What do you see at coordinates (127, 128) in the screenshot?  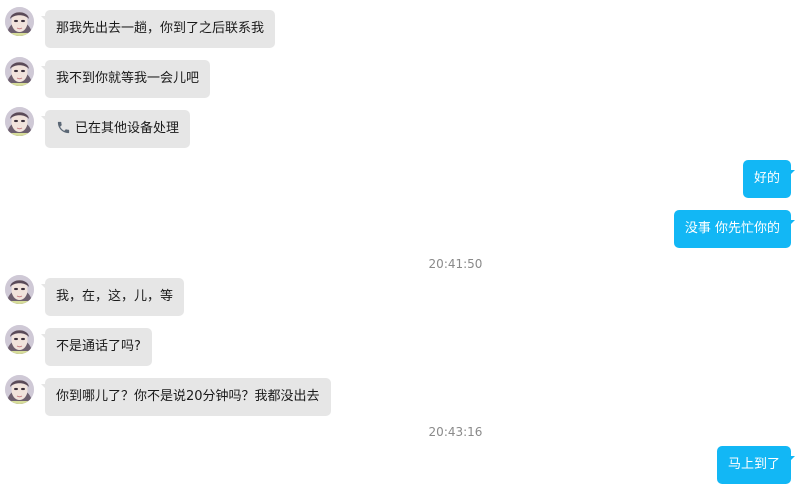 I see `message-text: 已在其他设备处理` at bounding box center [127, 128].